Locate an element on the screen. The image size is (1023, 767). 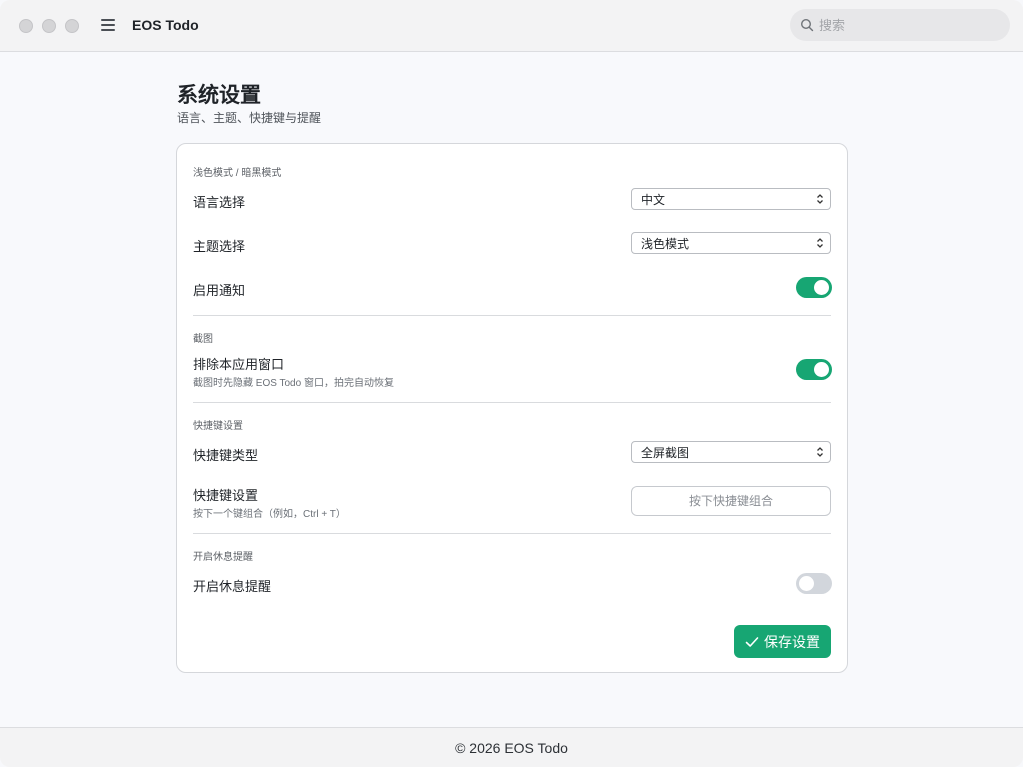
check-icon is located at coordinates (752, 641).